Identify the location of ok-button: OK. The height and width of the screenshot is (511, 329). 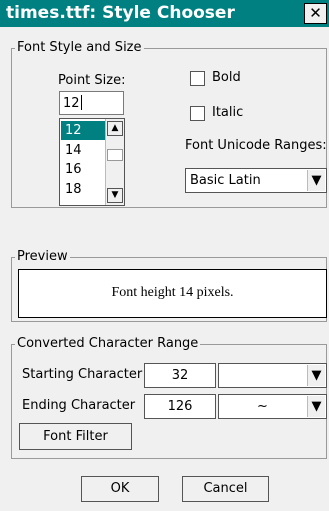
(120, 489).